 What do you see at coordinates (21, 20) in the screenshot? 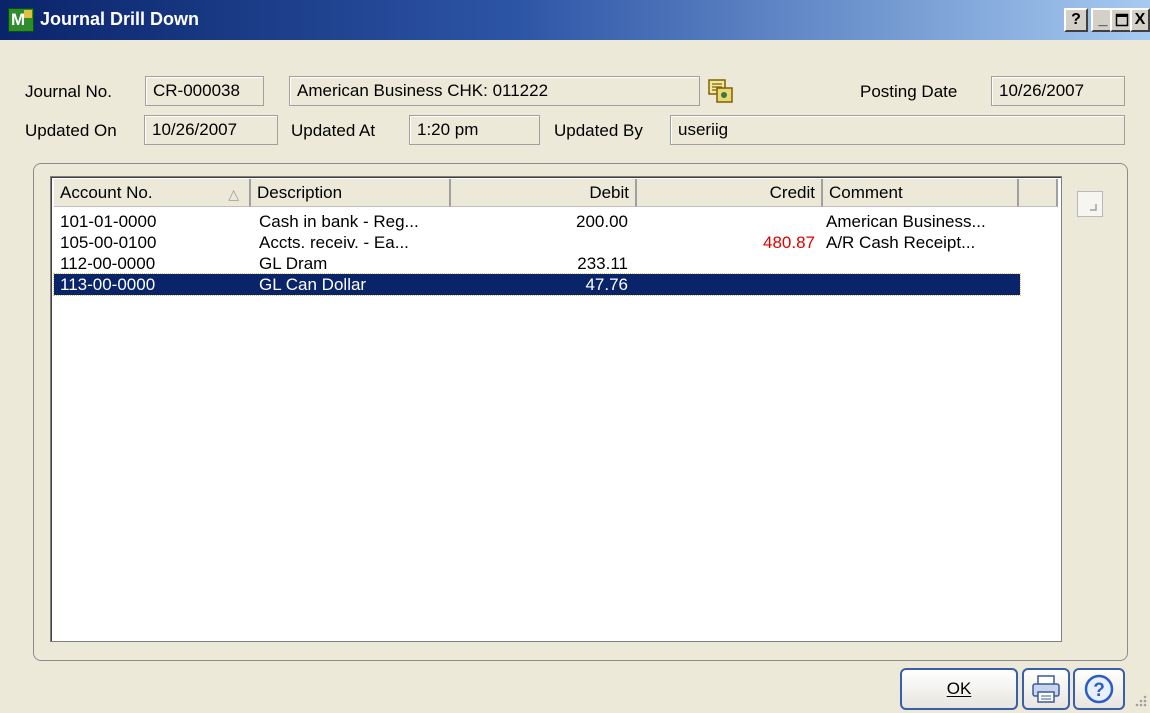
I see `app-icon: M` at bounding box center [21, 20].